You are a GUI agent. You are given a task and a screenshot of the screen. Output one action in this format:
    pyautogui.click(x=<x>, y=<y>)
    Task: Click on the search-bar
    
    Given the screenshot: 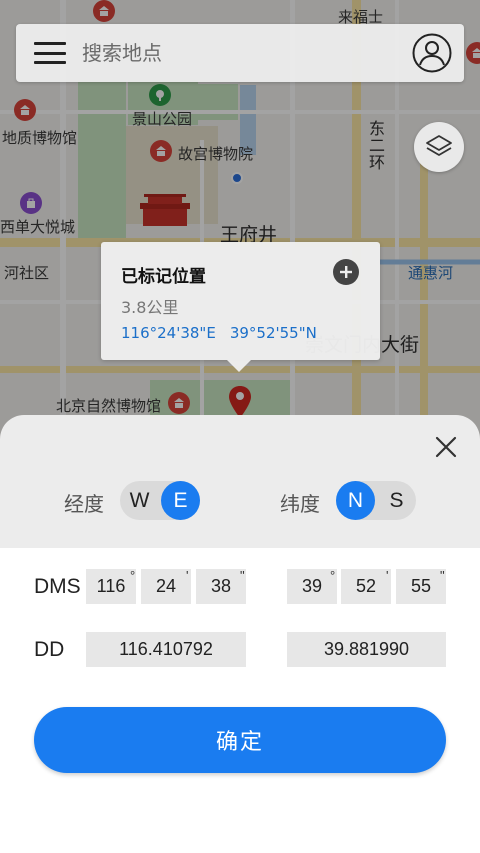 What is the action you would take?
    pyautogui.click(x=240, y=53)
    